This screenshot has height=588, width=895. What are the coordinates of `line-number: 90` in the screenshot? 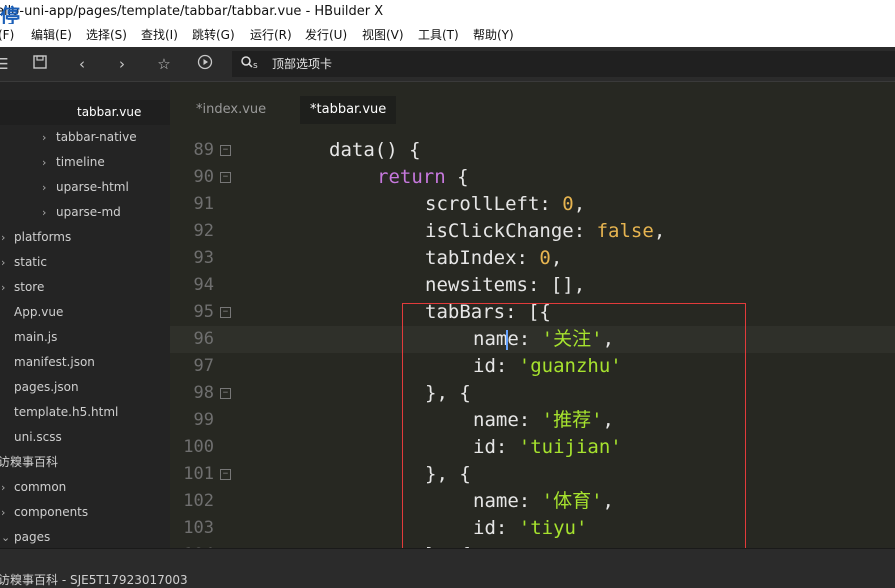 It's located at (203, 177).